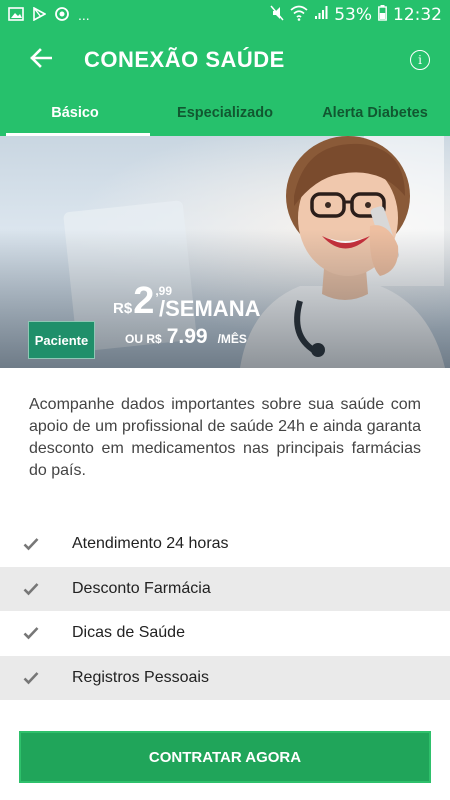  I want to click on tab-bar: Básico Especializado Alerta Diabetes, so click(225, 113).